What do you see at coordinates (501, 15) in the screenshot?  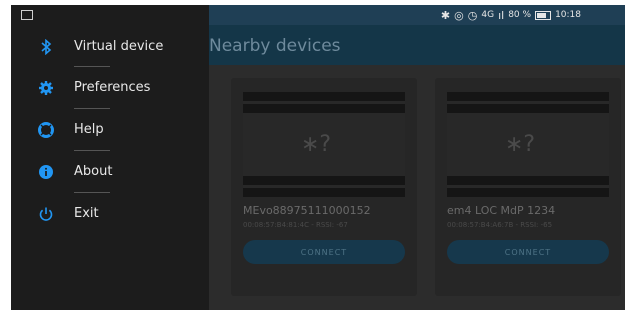 I see `signal-icon: ıl` at bounding box center [501, 15].